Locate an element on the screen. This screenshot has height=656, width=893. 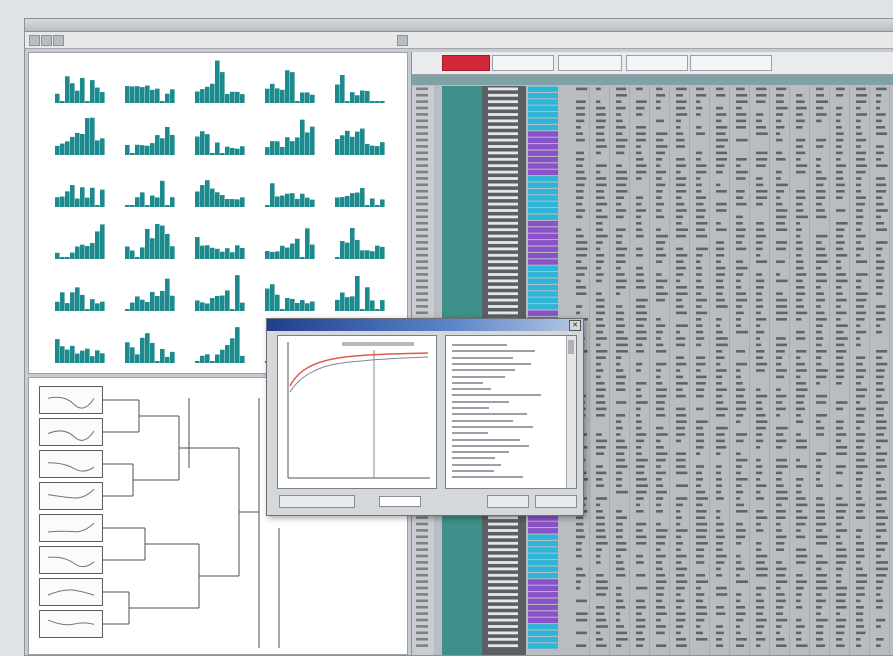
curve-dialog: ✕ is located at coordinates (425, 417).